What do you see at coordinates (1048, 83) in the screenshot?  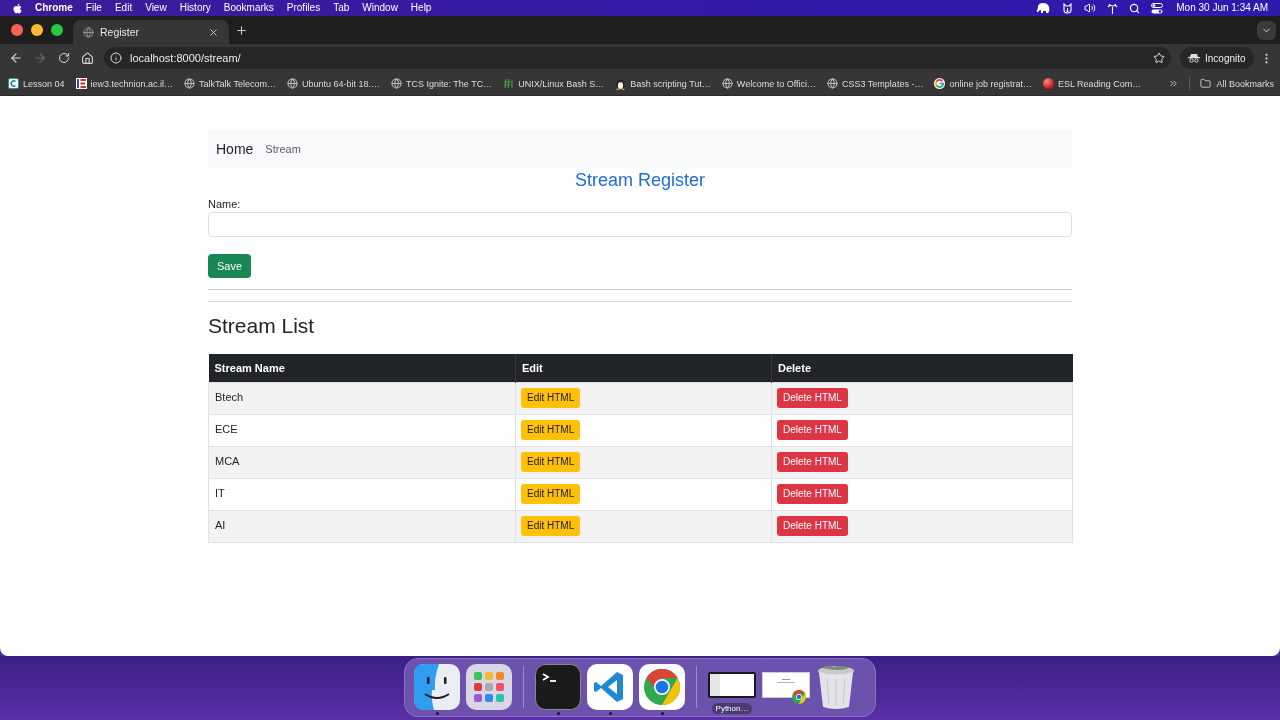 I see `ball-icon` at bounding box center [1048, 83].